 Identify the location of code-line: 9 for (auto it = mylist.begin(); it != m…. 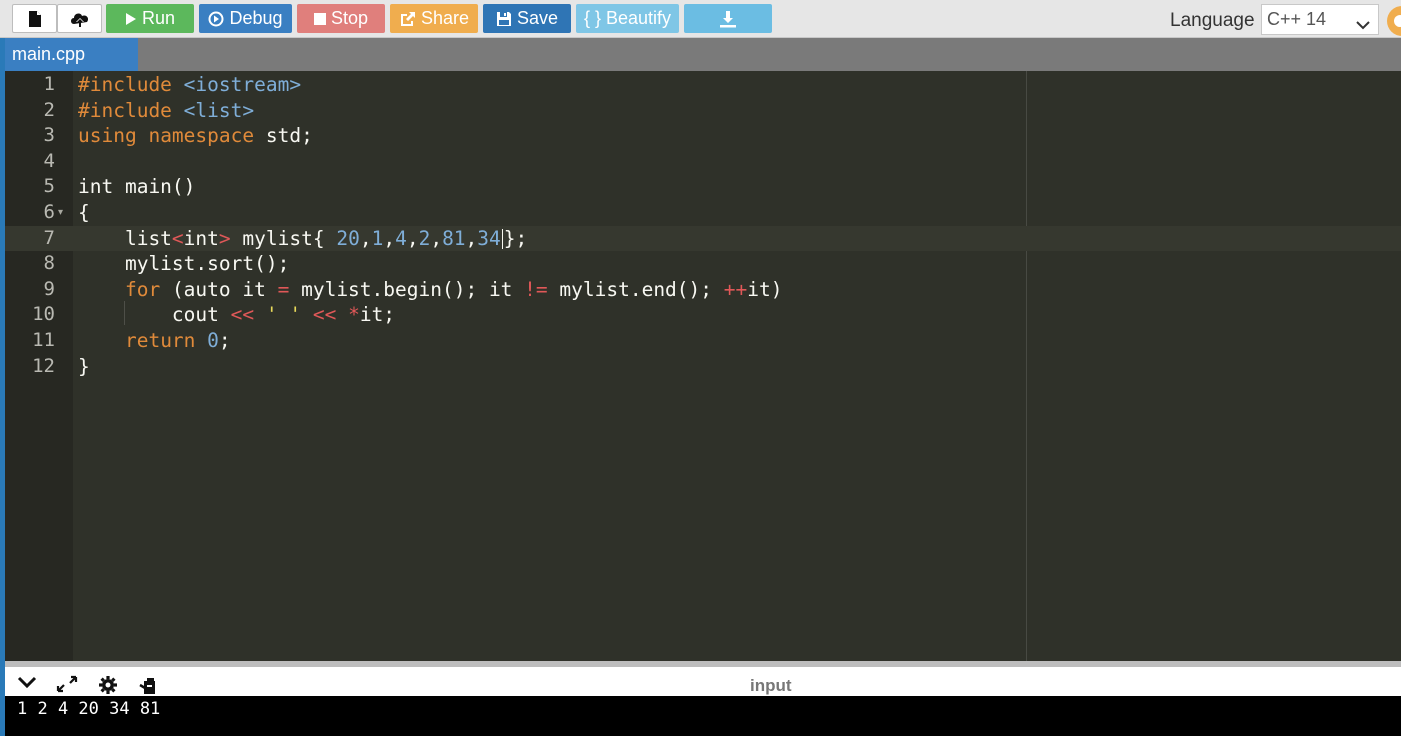
(703, 290).